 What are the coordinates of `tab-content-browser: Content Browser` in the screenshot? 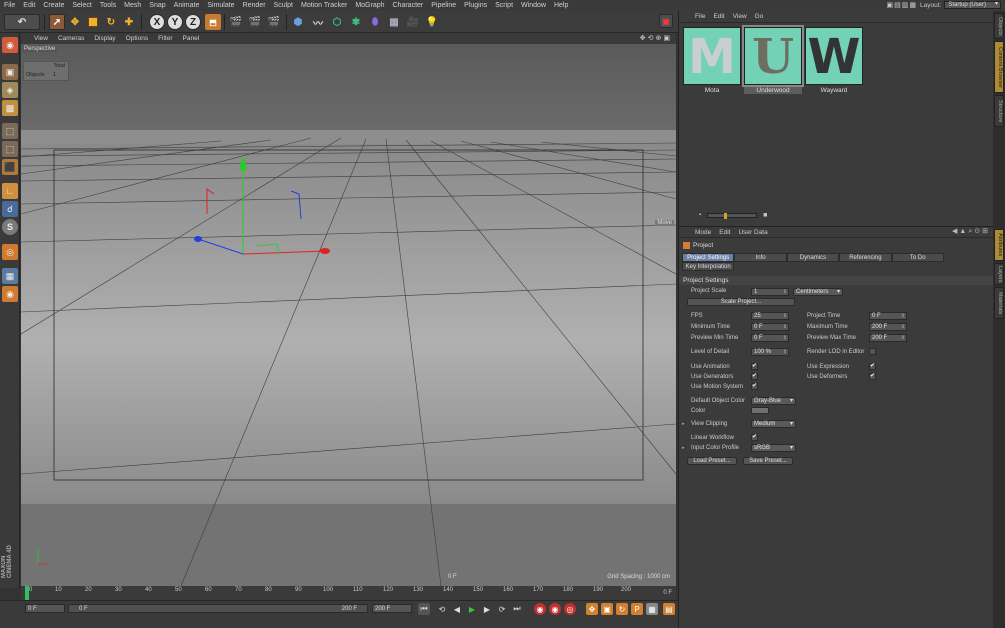 It's located at (999, 67).